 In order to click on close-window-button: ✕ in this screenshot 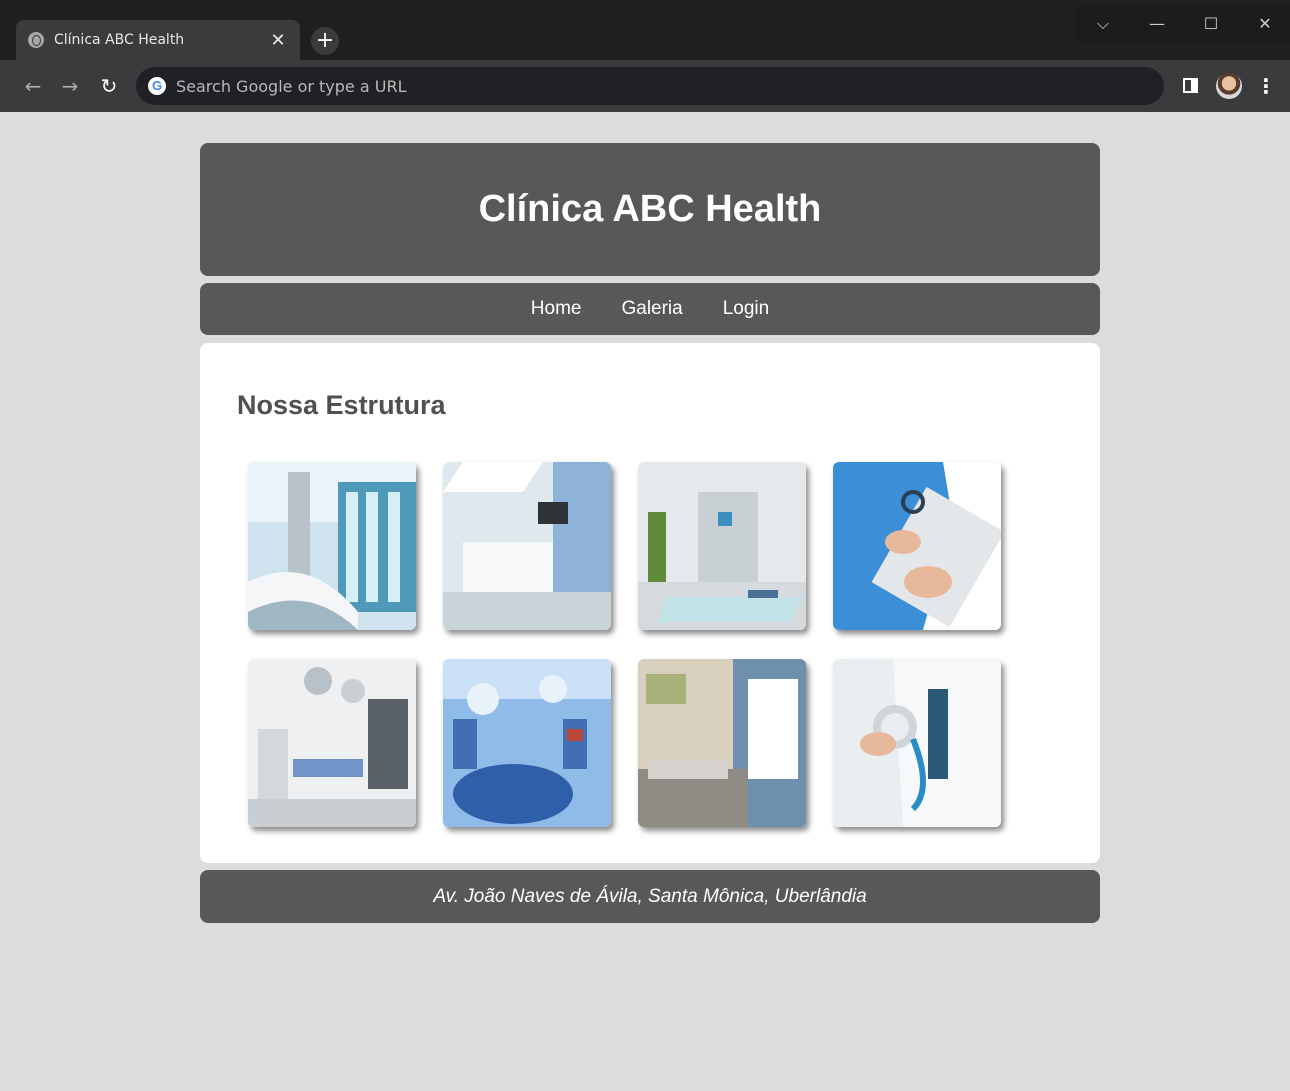, I will do `click(1264, 24)`.